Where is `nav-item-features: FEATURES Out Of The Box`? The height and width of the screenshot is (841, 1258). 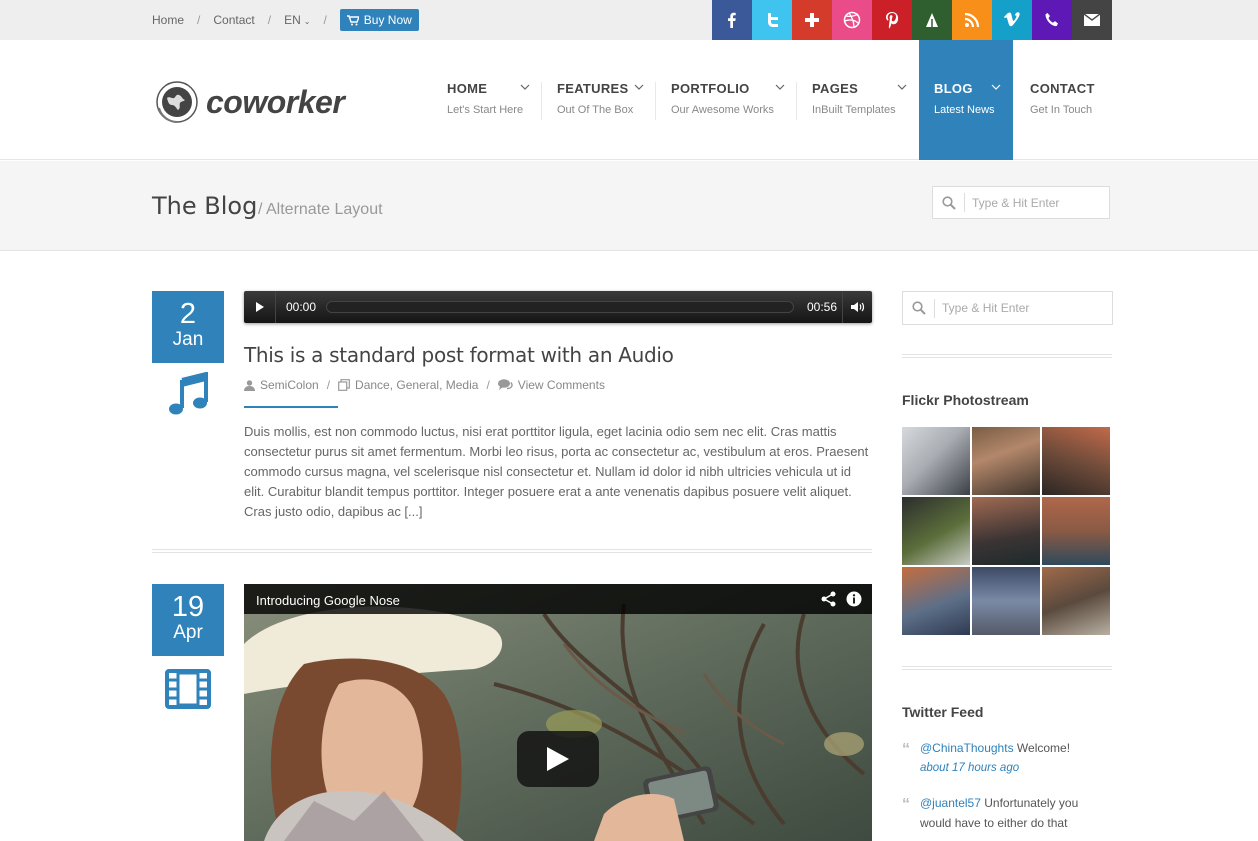
nav-item-features: FEATURES Out Of The Box is located at coordinates (599, 100).